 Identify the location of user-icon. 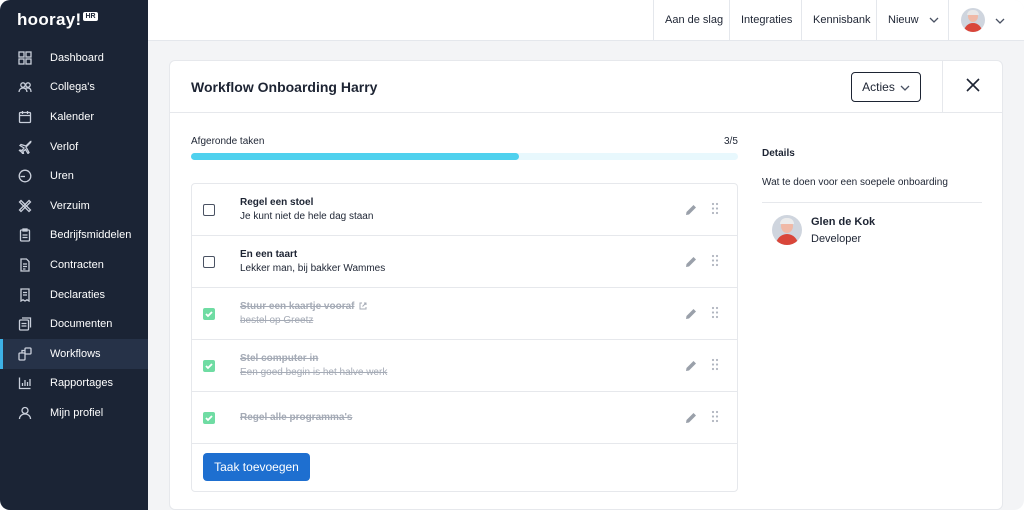
(25, 413).